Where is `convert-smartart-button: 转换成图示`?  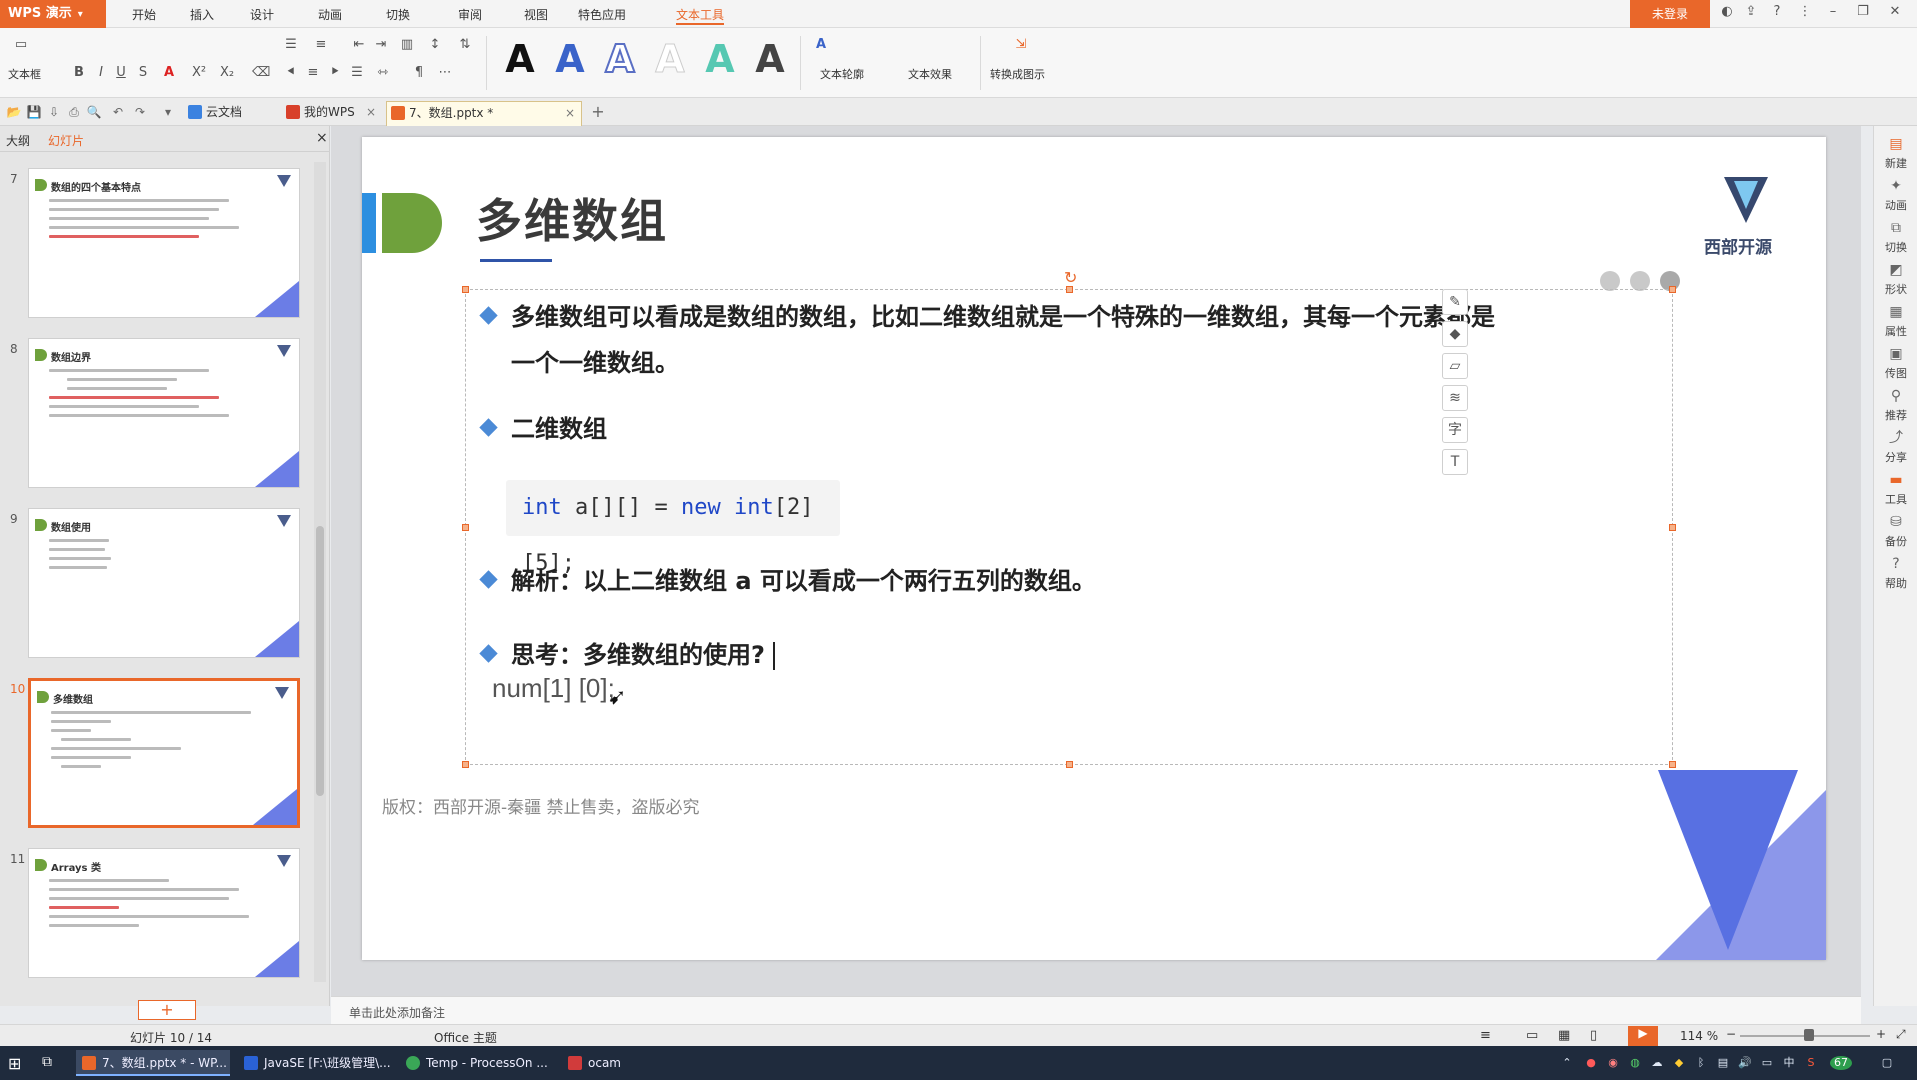
convert-smartart-button: 转换成图示 is located at coordinates (1017, 74).